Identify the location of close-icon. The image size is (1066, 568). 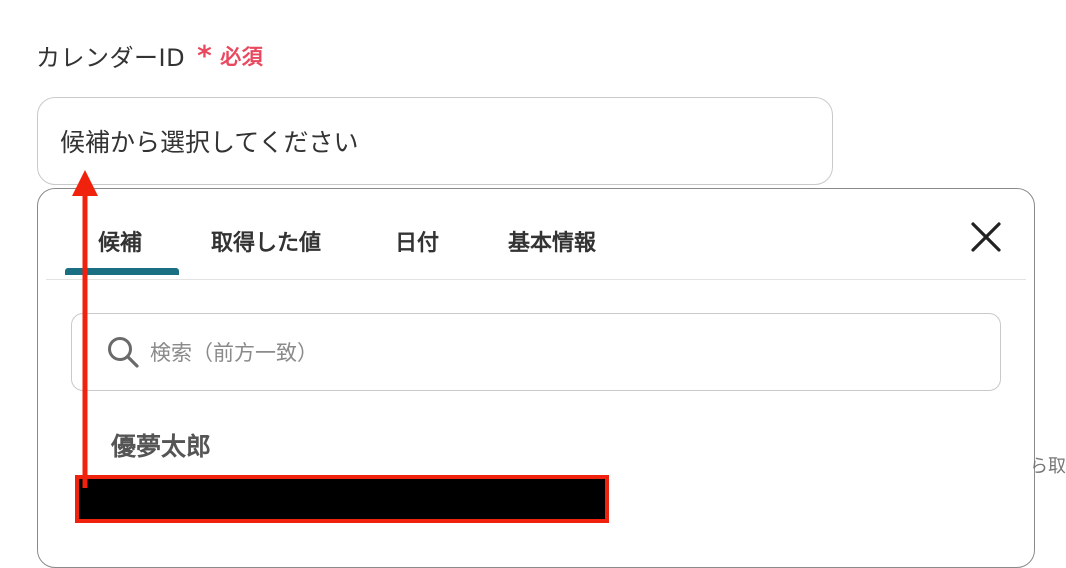
(986, 237).